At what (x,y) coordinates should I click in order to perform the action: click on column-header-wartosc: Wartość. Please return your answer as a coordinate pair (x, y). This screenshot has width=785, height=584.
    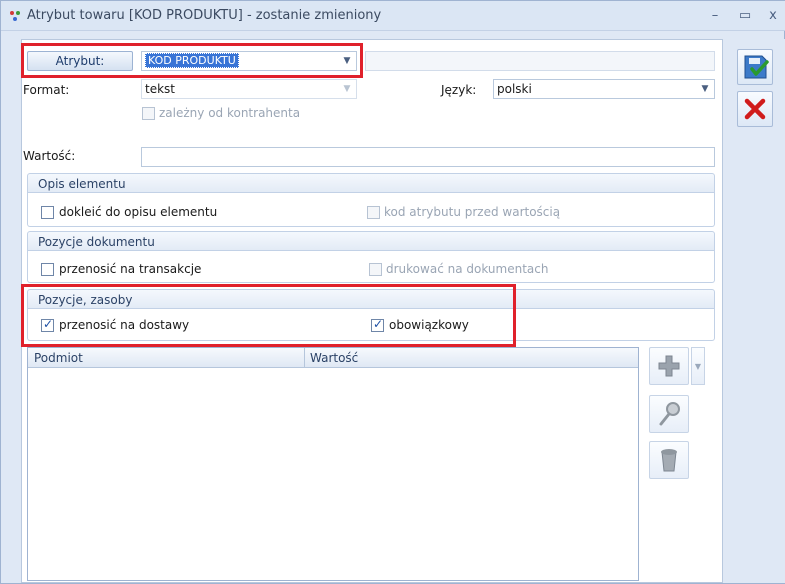
    Looking at the image, I should click on (334, 358).